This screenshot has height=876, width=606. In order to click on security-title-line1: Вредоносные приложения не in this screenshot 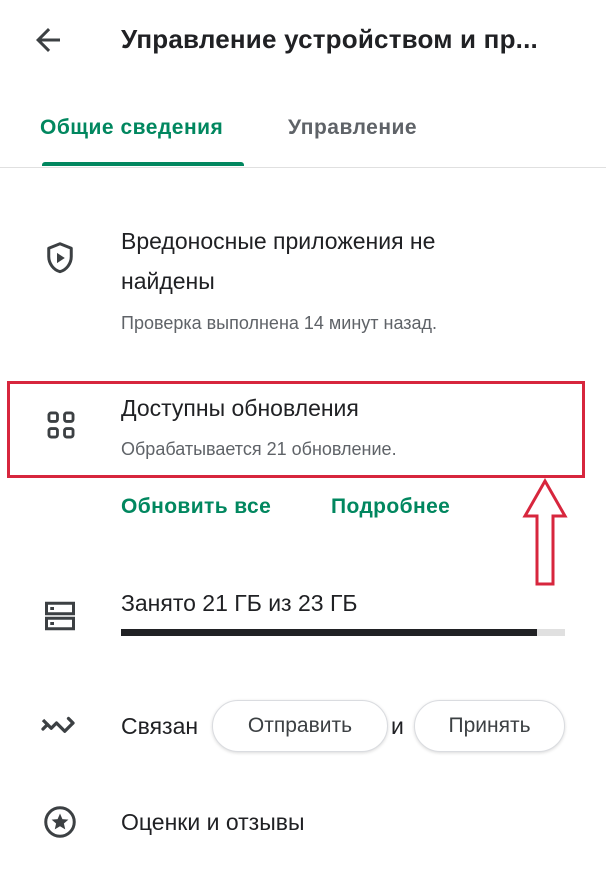, I will do `click(278, 241)`.